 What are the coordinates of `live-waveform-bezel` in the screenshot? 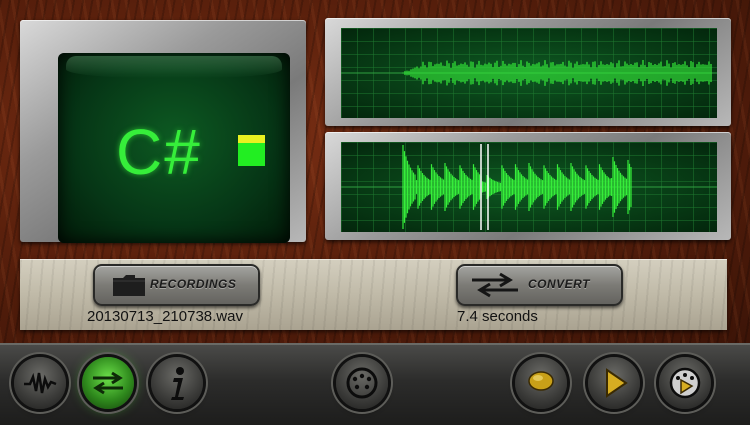 It's located at (528, 72).